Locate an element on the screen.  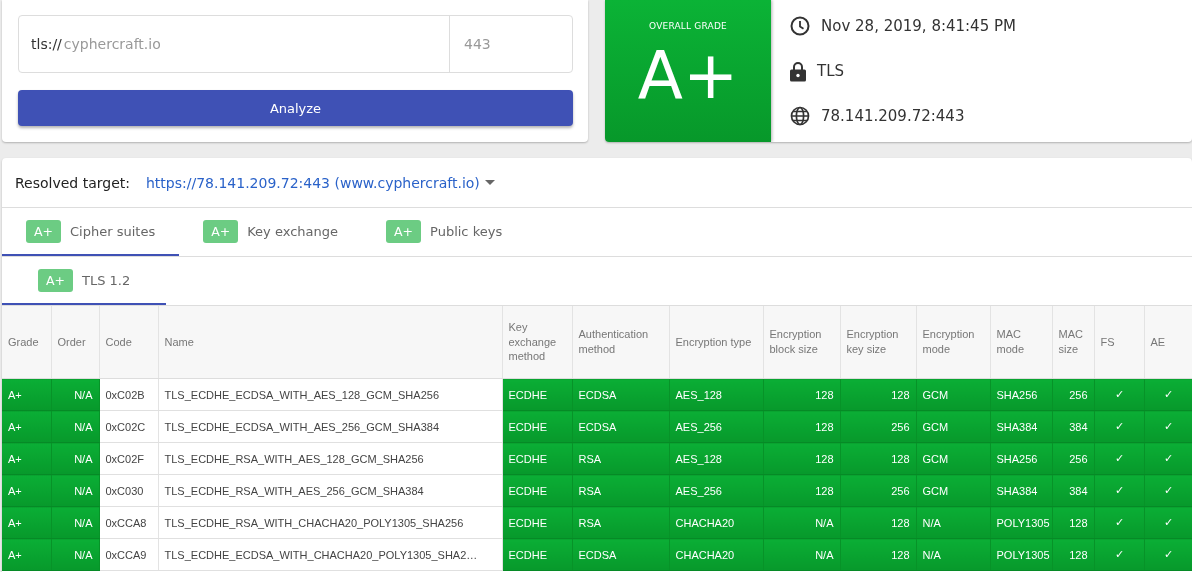
column-header: Encryption key size is located at coordinates (878, 342).